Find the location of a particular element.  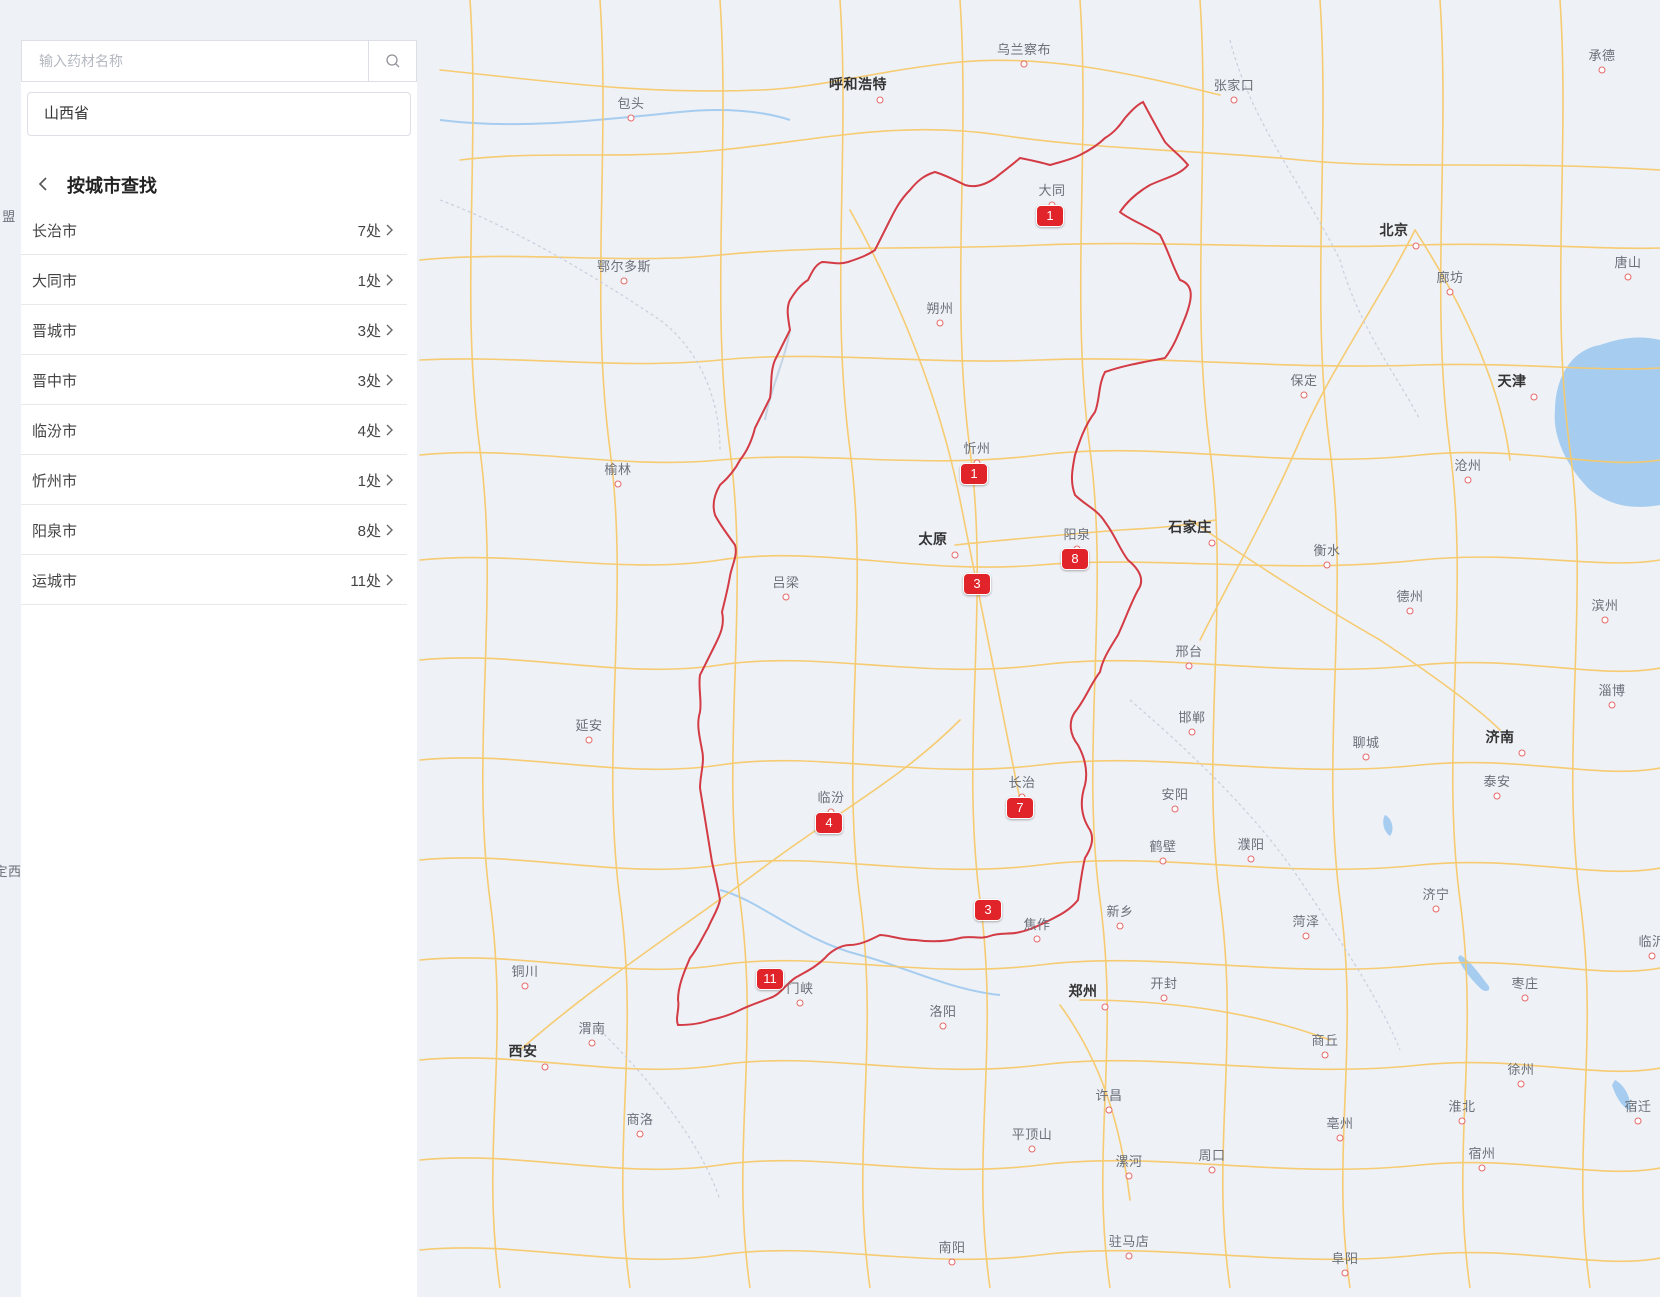

panel-header: 按城市查找 is located at coordinates (219, 183).